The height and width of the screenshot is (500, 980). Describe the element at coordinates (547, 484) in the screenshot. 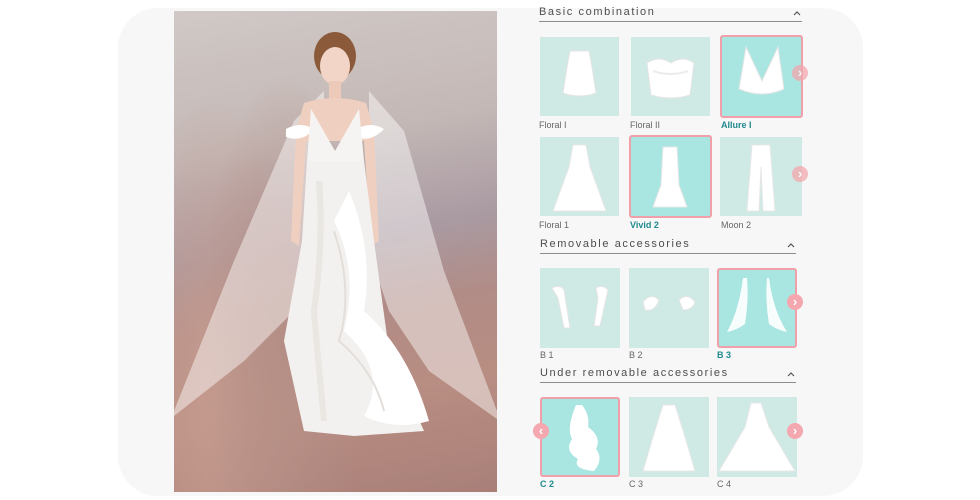

I see `item-label-selected: C 2` at that location.